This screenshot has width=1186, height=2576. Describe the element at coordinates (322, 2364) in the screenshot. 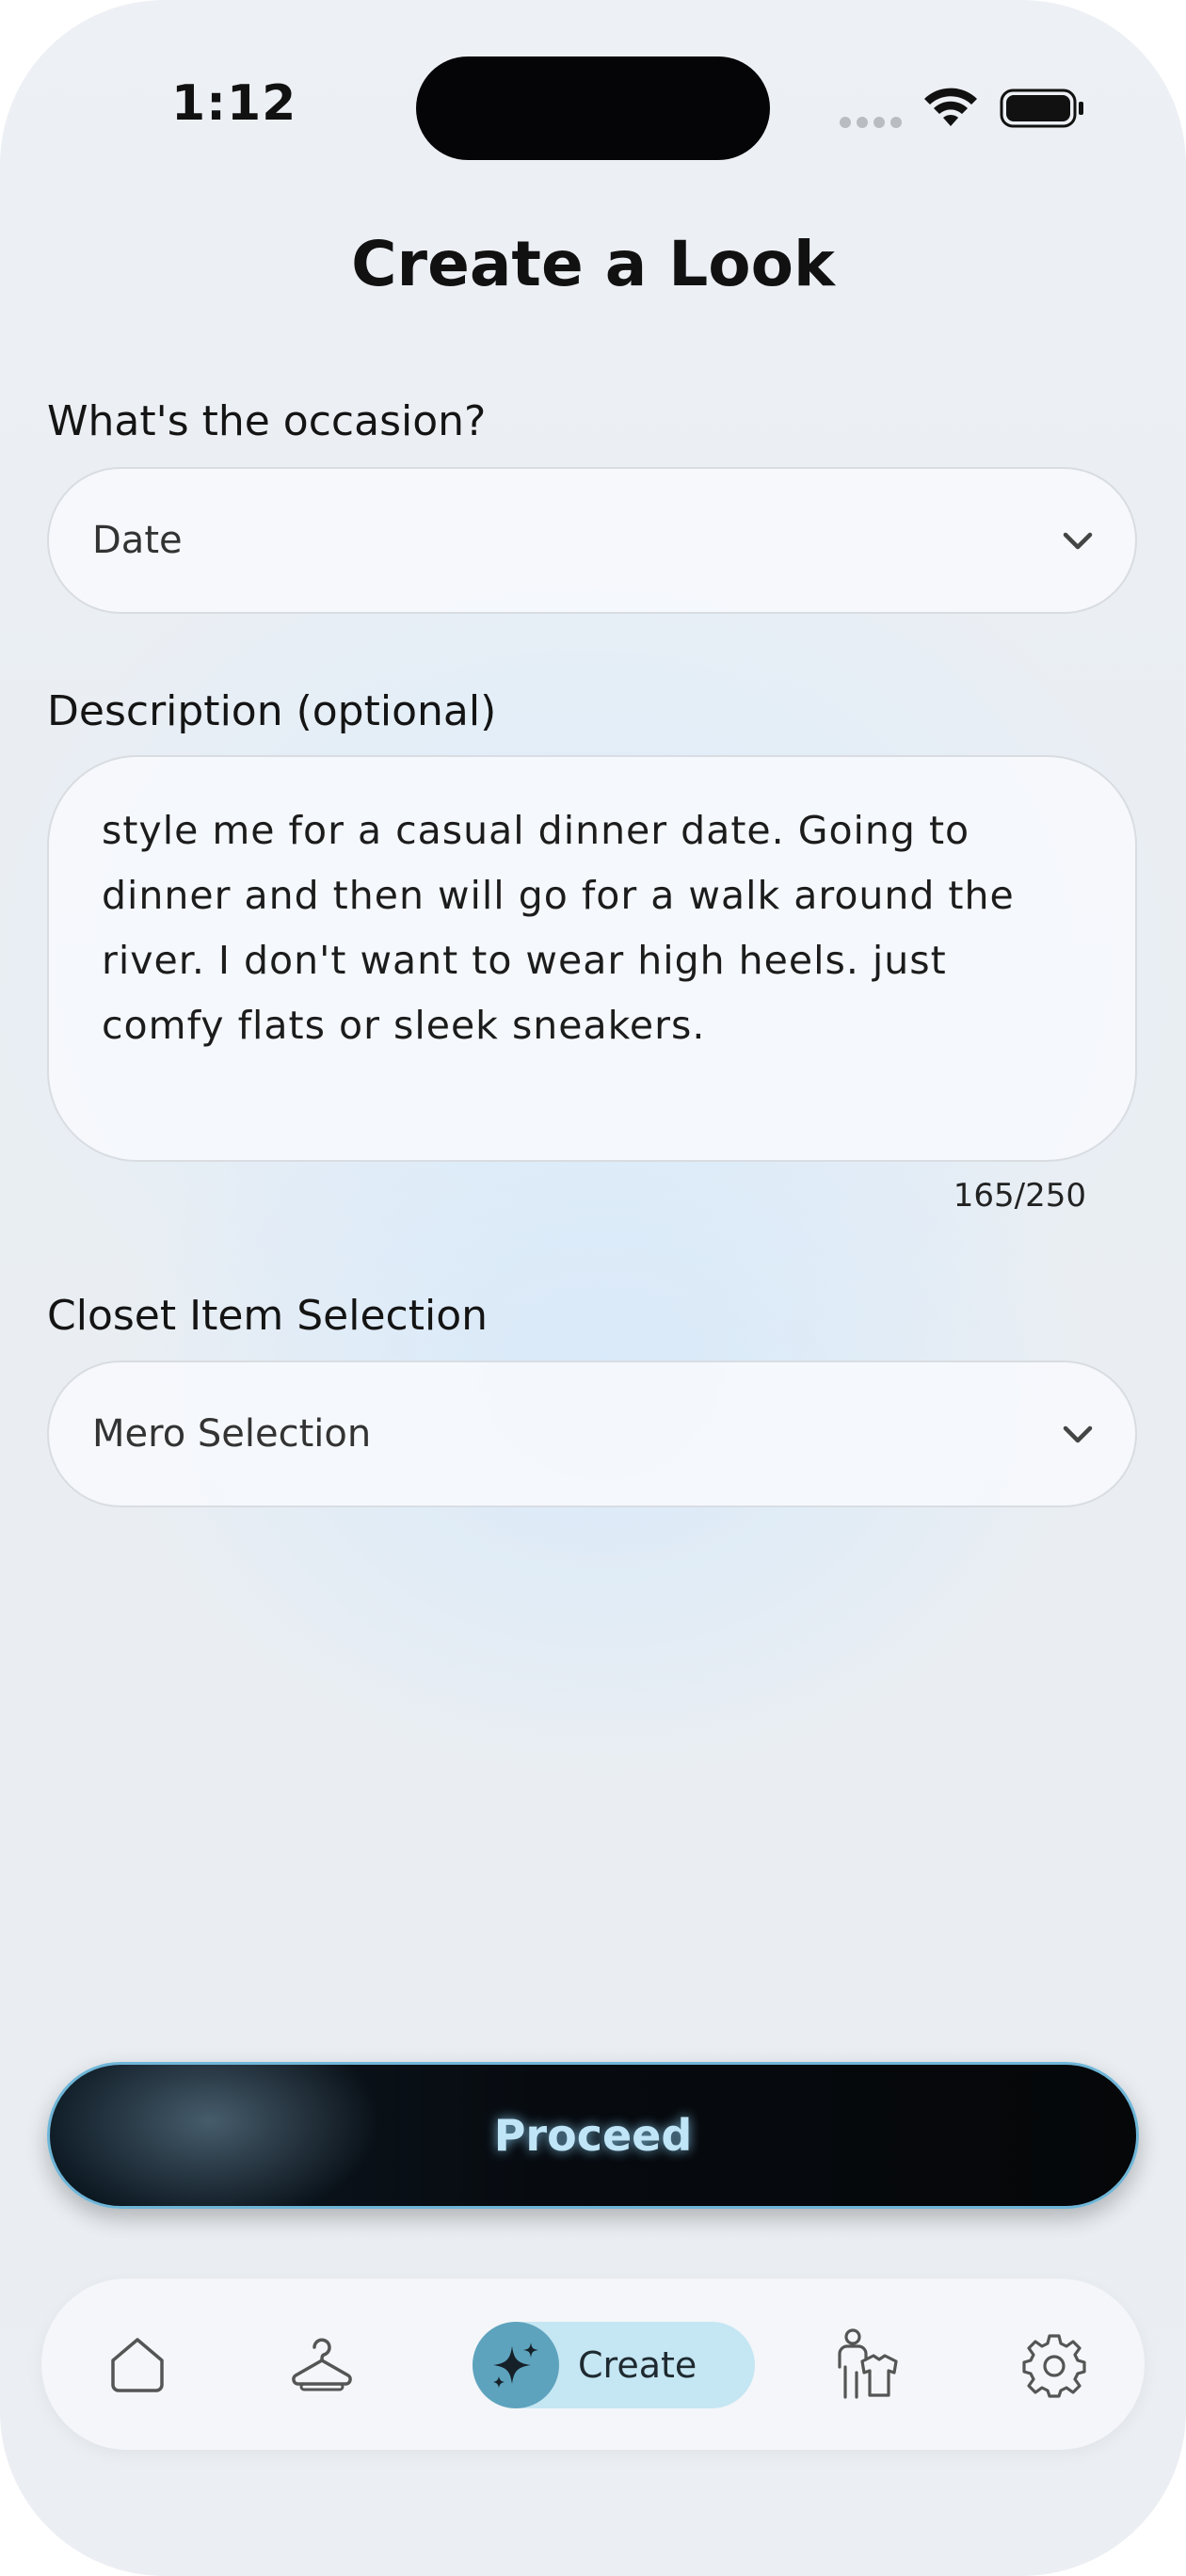

I see `hanger-icon` at that location.